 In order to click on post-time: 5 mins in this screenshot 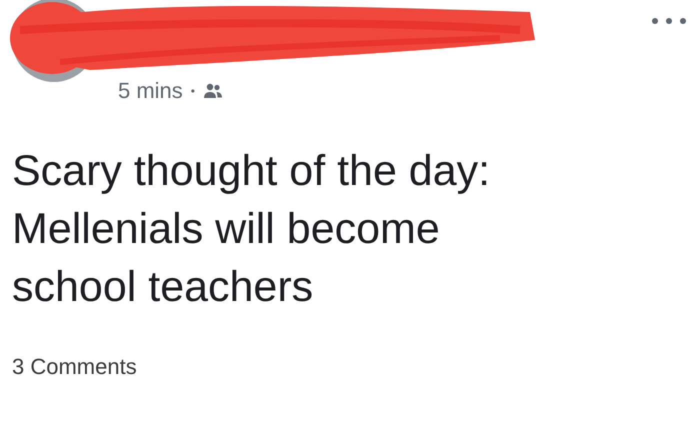, I will do `click(150, 91)`.